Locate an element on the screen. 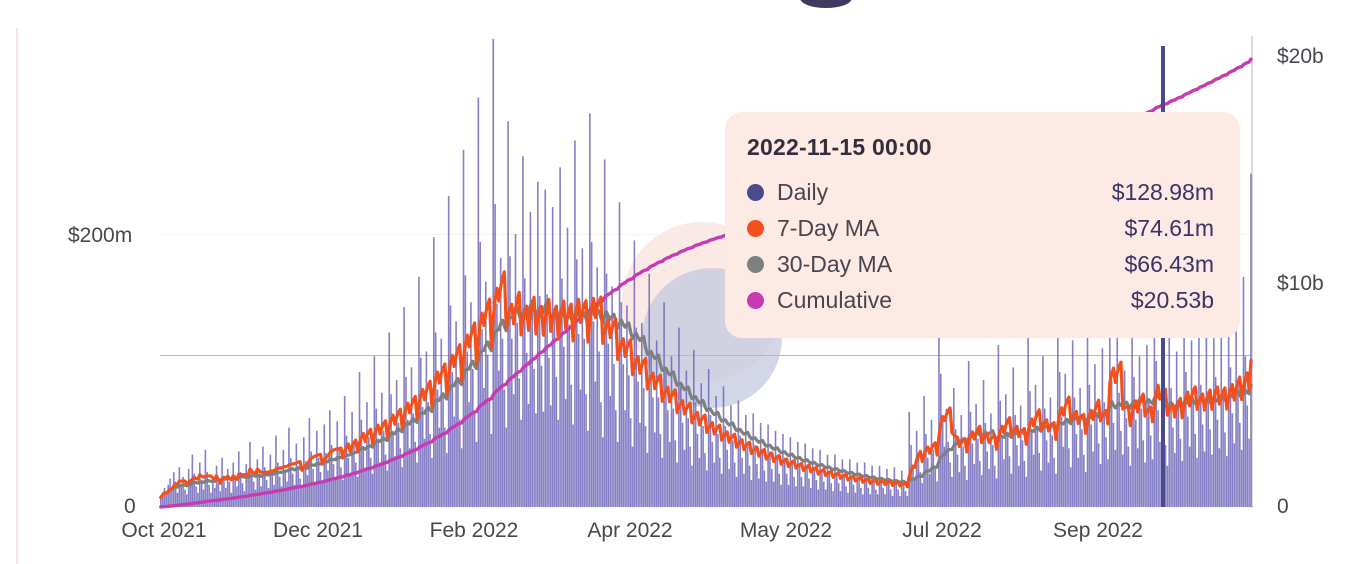  x-axis-tick-may-2022: May 2022 is located at coordinates (786, 530).